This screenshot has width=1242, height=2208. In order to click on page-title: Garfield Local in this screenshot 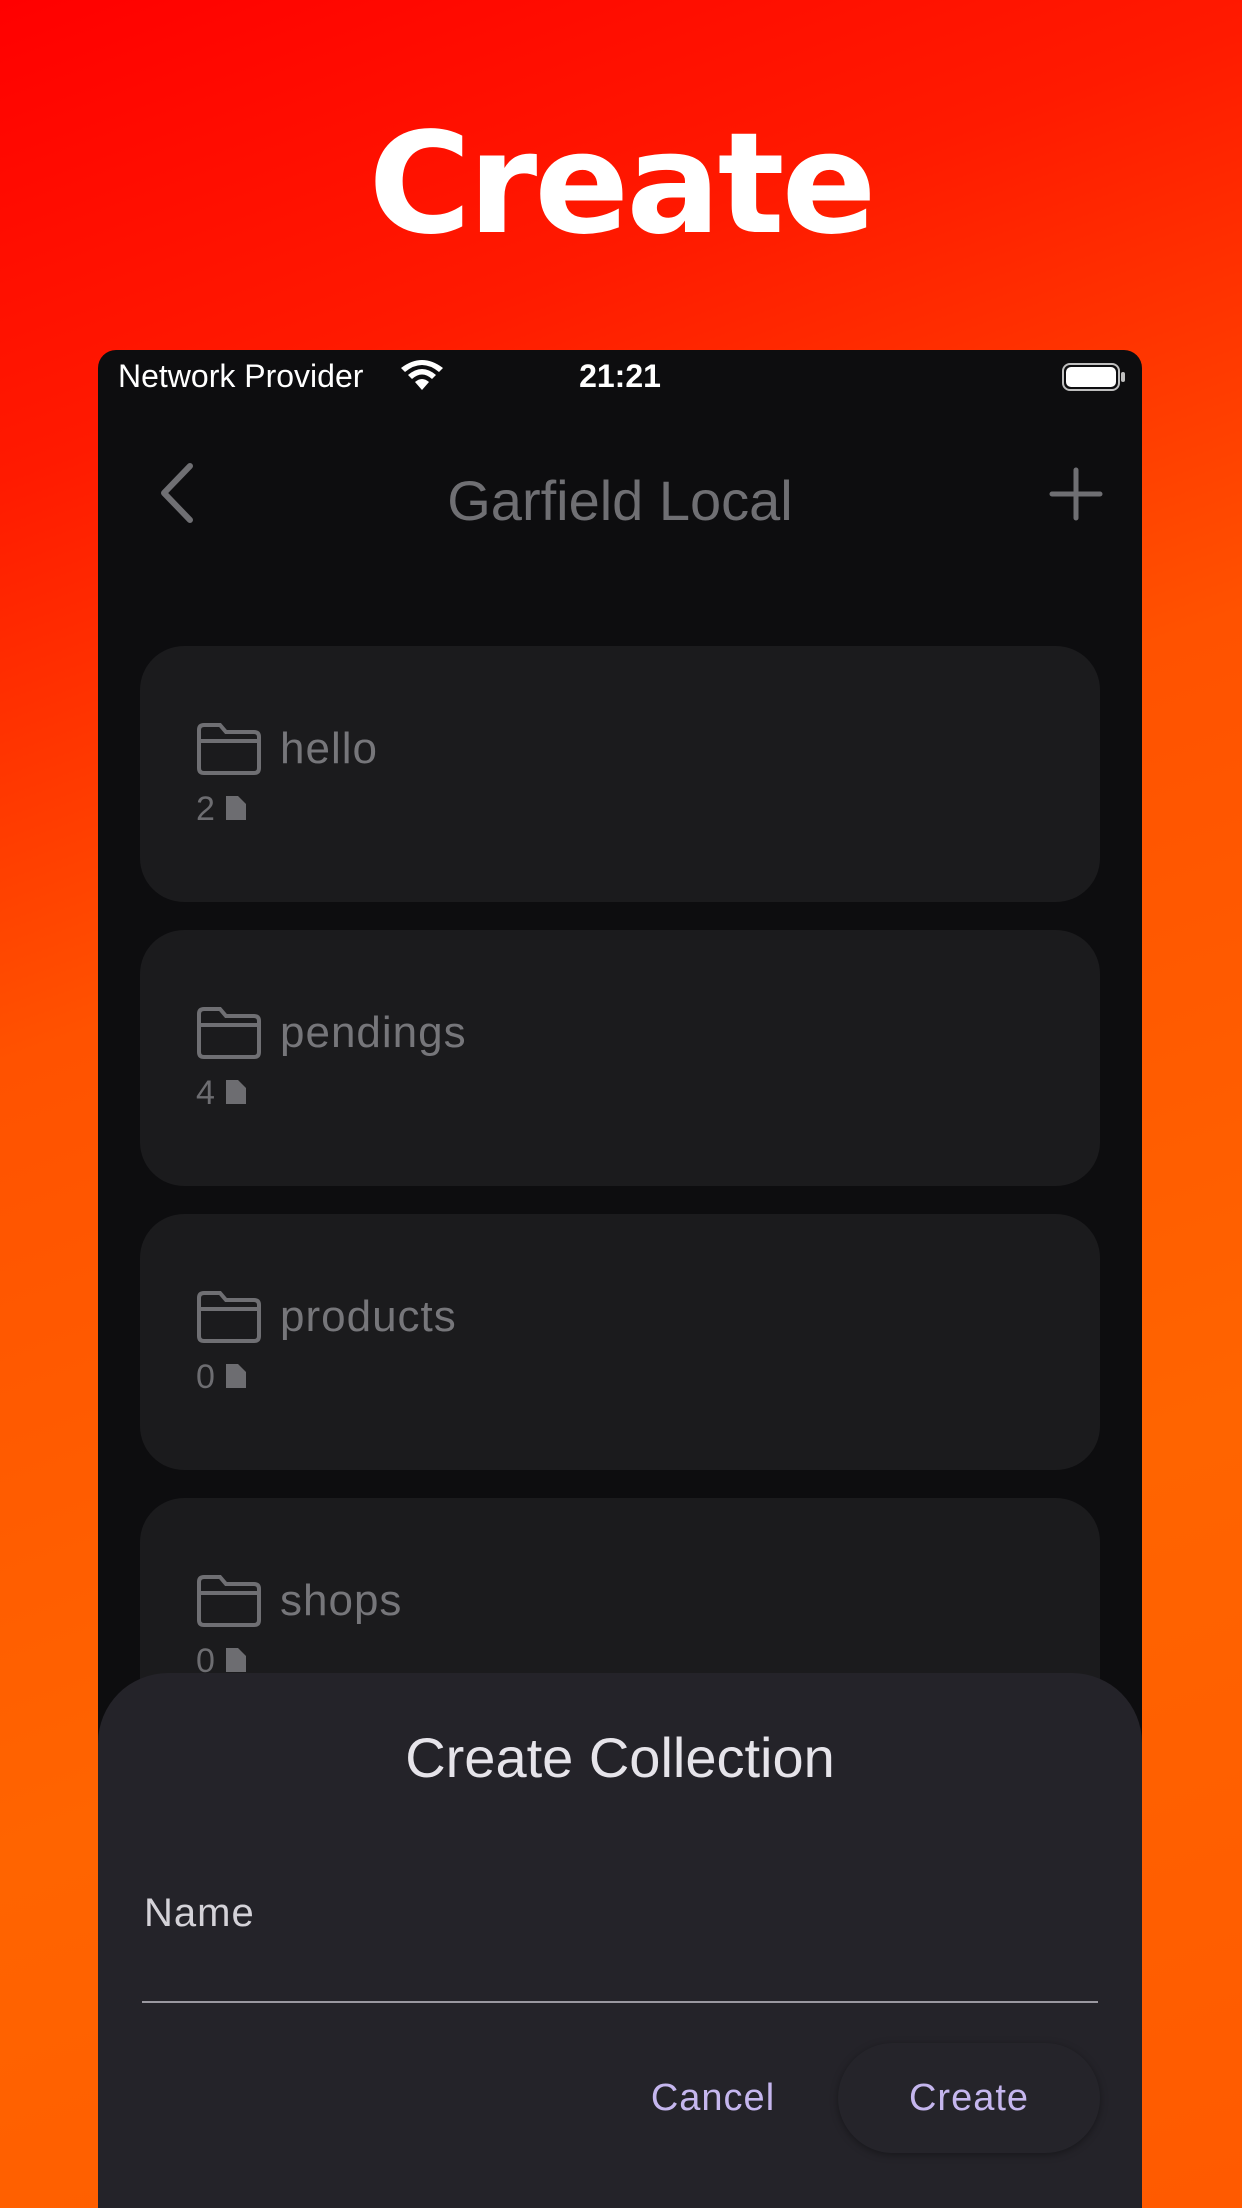, I will do `click(620, 500)`.